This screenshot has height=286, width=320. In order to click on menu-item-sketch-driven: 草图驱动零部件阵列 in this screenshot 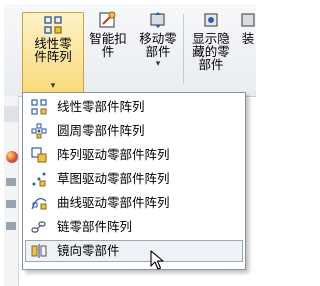, I will do `click(134, 179)`.